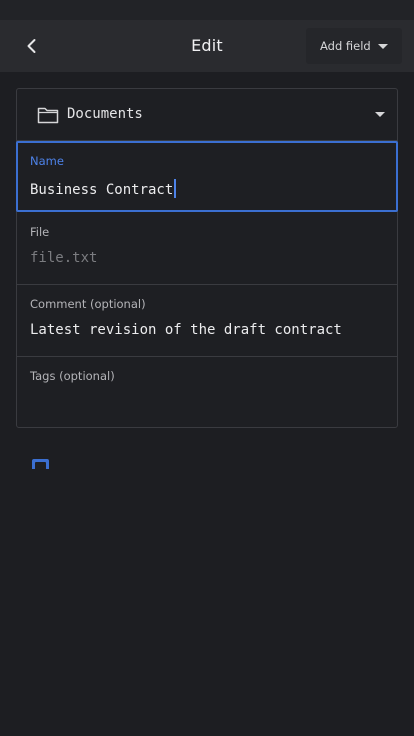 The image size is (414, 736). Describe the element at coordinates (205, 188) in the screenshot. I see `name-field-value: Business Contract` at that location.